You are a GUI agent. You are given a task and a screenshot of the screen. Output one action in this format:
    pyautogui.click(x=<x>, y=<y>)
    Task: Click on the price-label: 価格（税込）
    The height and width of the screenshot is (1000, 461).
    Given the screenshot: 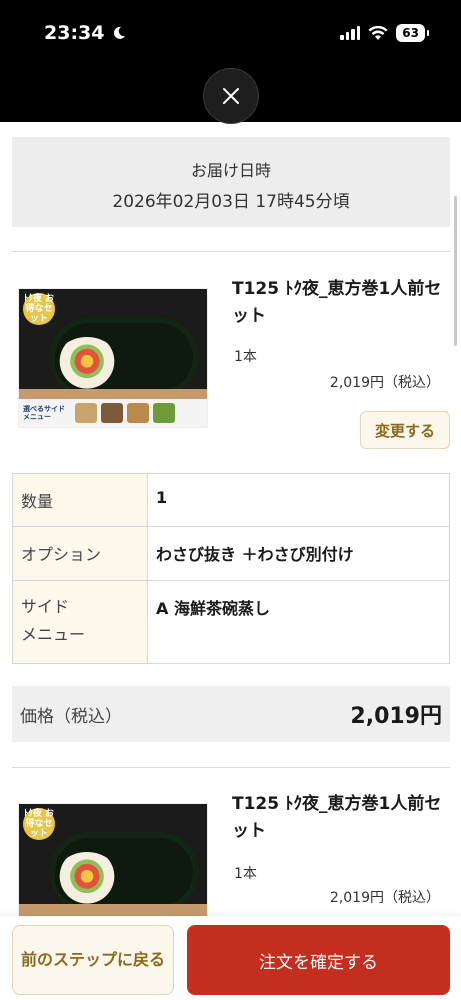 What is the action you would take?
    pyautogui.click(x=71, y=716)
    